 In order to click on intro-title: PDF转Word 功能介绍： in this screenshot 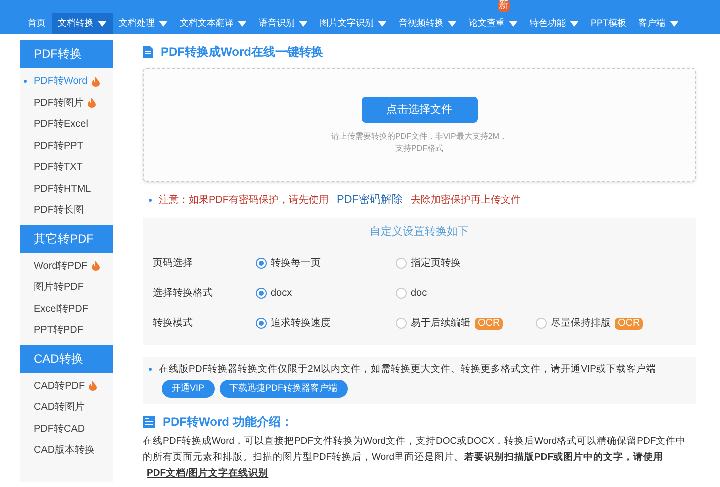, I will do `click(228, 422)`.